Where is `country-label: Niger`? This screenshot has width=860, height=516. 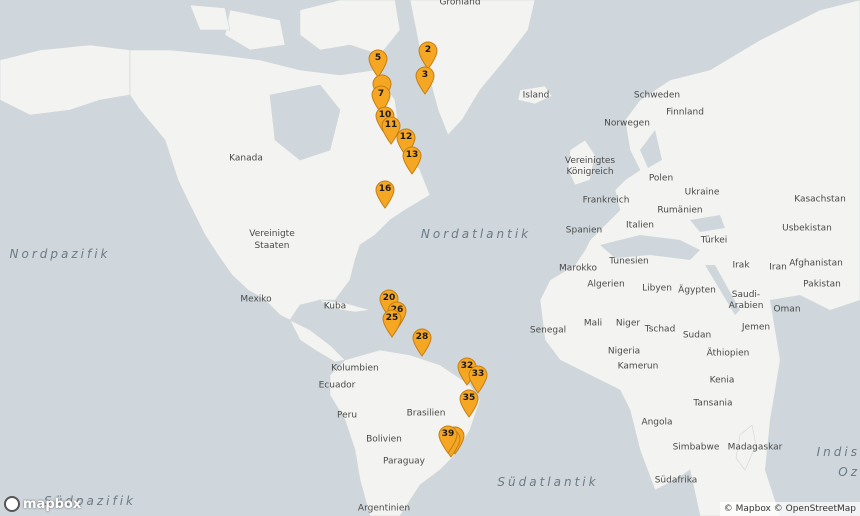
country-label: Niger is located at coordinates (628, 323).